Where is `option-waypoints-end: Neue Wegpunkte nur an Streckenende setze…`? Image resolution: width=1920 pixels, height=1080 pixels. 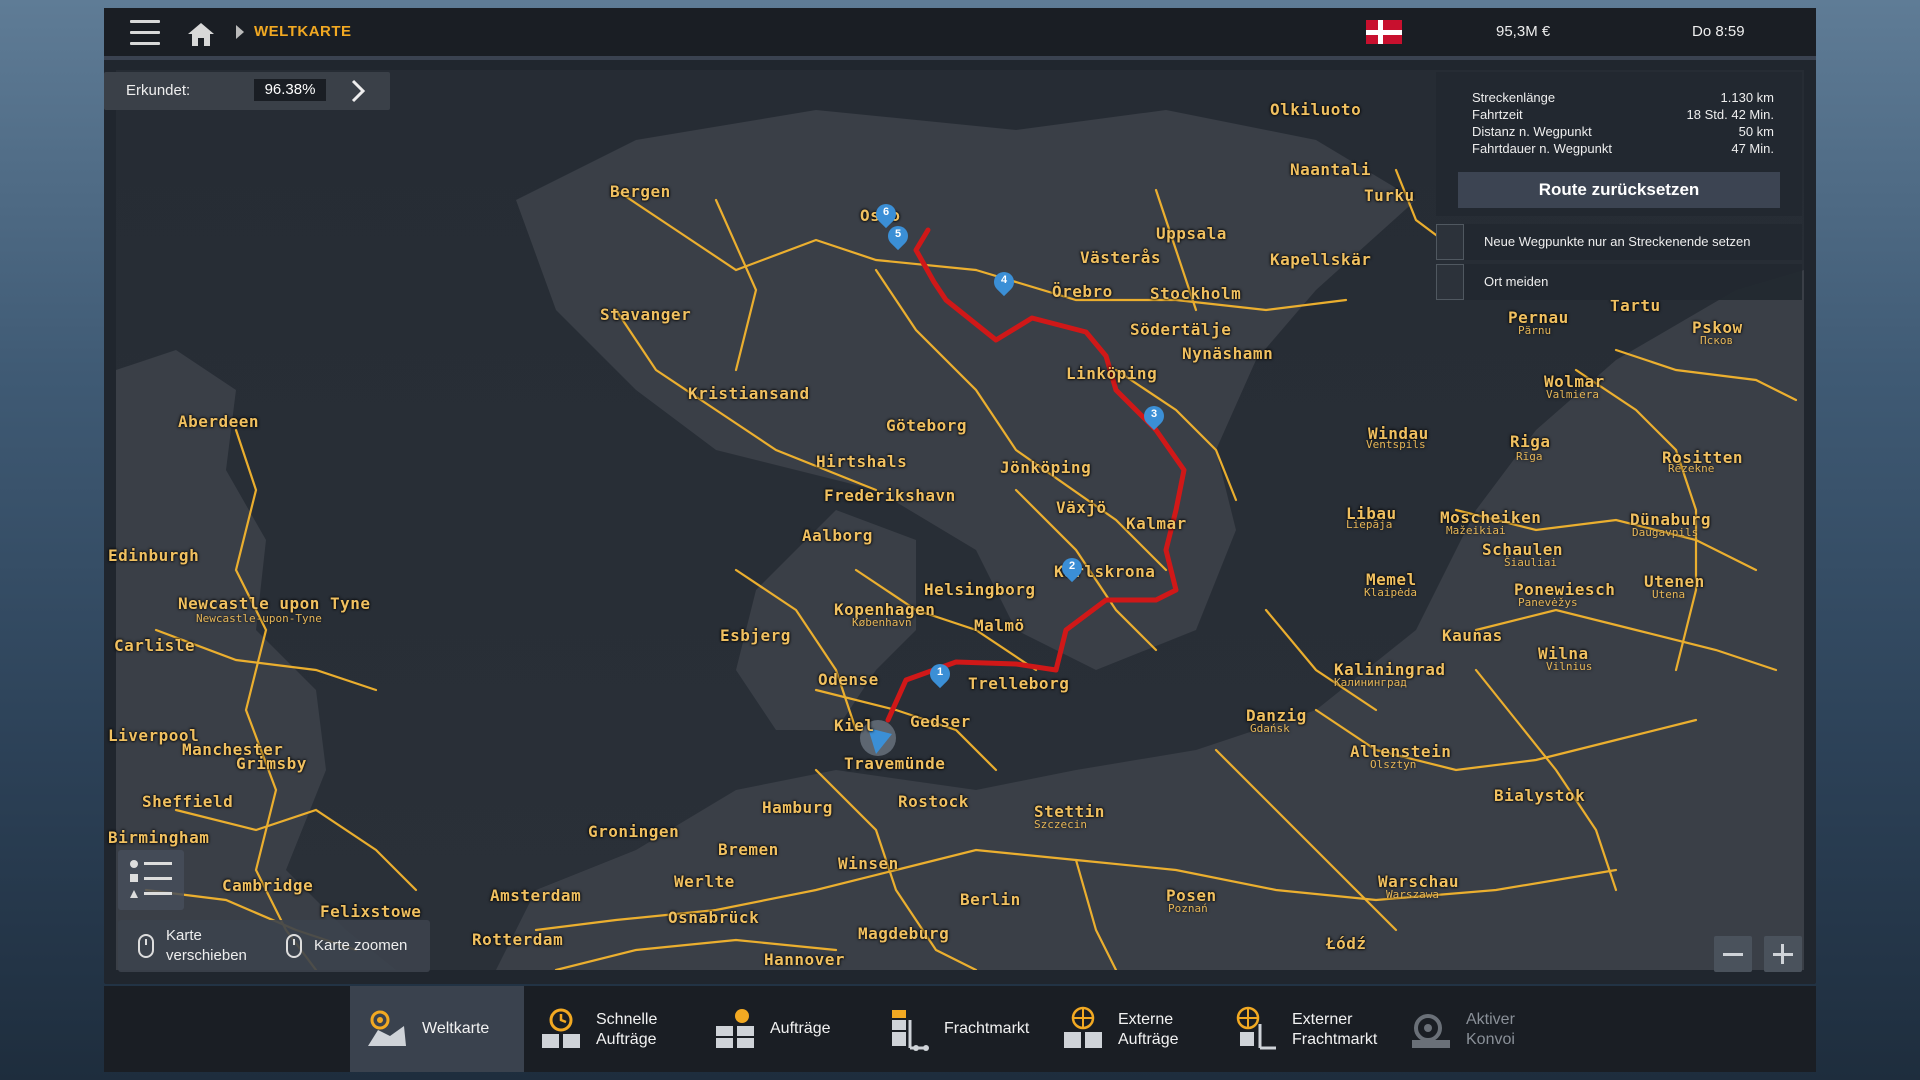 option-waypoints-end: Neue Wegpunkte nur an Streckenende setze… is located at coordinates (1619, 242).